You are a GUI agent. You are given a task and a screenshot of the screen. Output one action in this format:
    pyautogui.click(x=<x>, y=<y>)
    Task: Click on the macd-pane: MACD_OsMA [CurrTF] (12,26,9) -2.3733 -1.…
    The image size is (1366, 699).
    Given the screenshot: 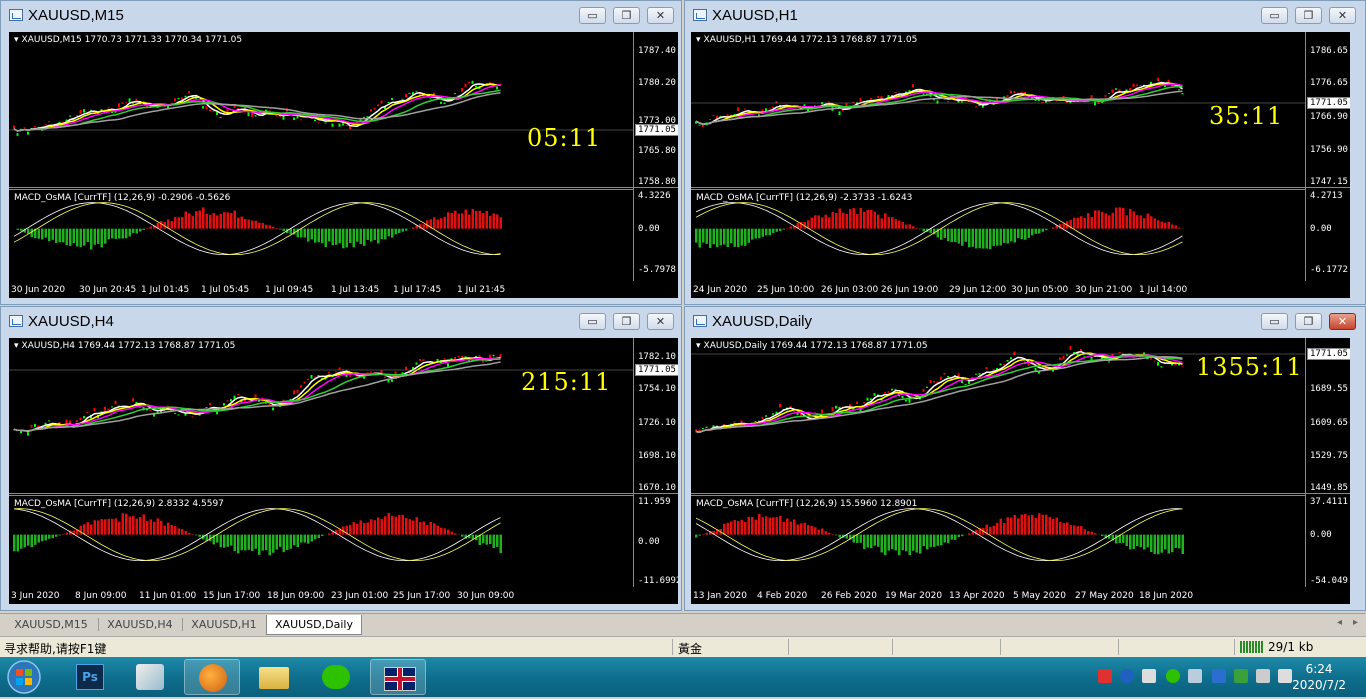 What is the action you would take?
    pyautogui.click(x=998, y=236)
    